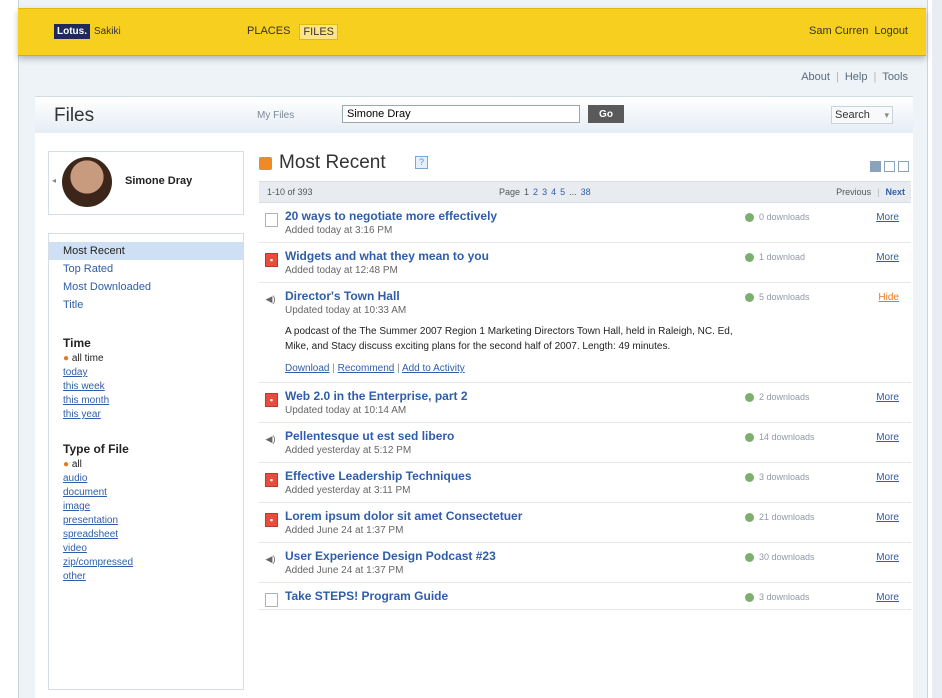  What do you see at coordinates (339, 230) in the screenshot?
I see `file-subtitle: Added today at 3:16 PM` at bounding box center [339, 230].